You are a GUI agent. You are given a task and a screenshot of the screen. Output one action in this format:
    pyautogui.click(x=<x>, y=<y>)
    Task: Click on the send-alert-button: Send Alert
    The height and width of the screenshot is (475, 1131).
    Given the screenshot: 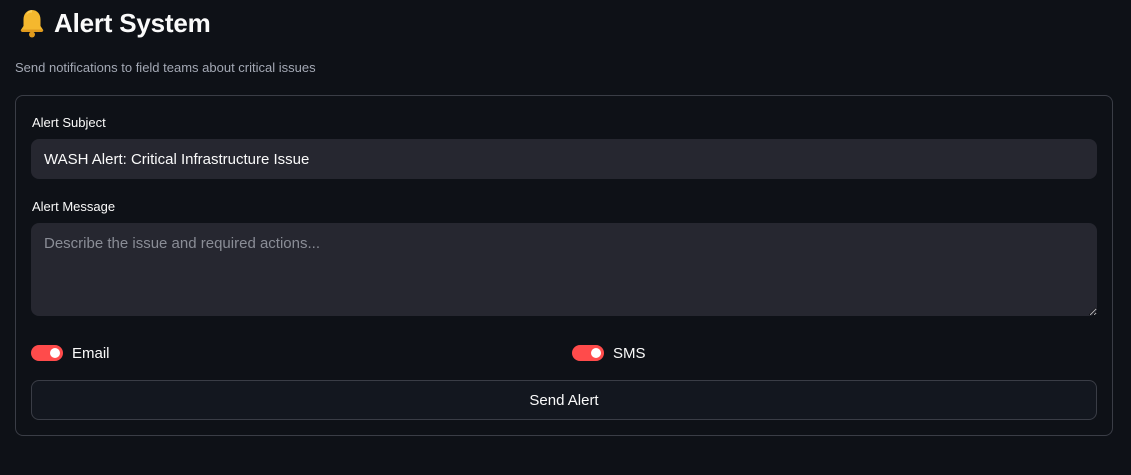 What is the action you would take?
    pyautogui.click(x=564, y=400)
    